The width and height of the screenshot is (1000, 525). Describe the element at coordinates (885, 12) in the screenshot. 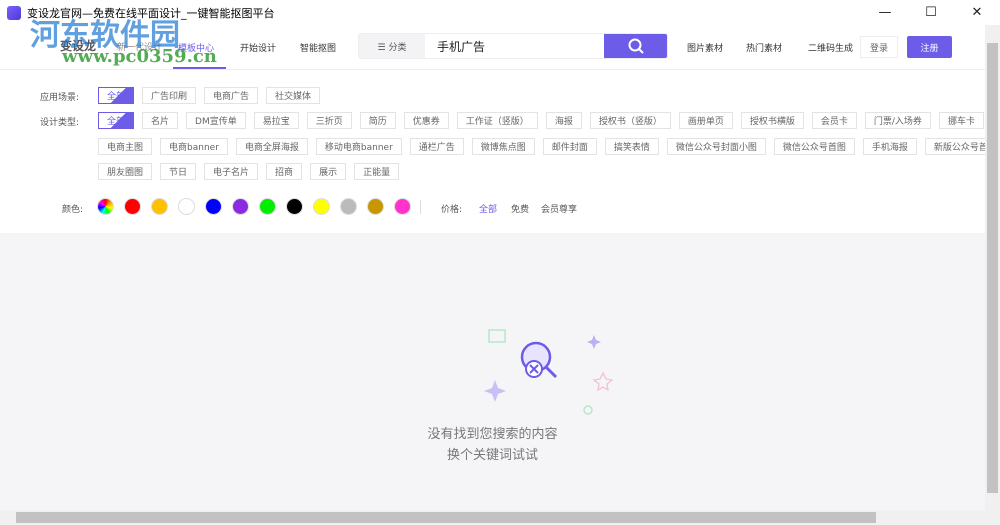

I see `minimize-button: —` at that location.